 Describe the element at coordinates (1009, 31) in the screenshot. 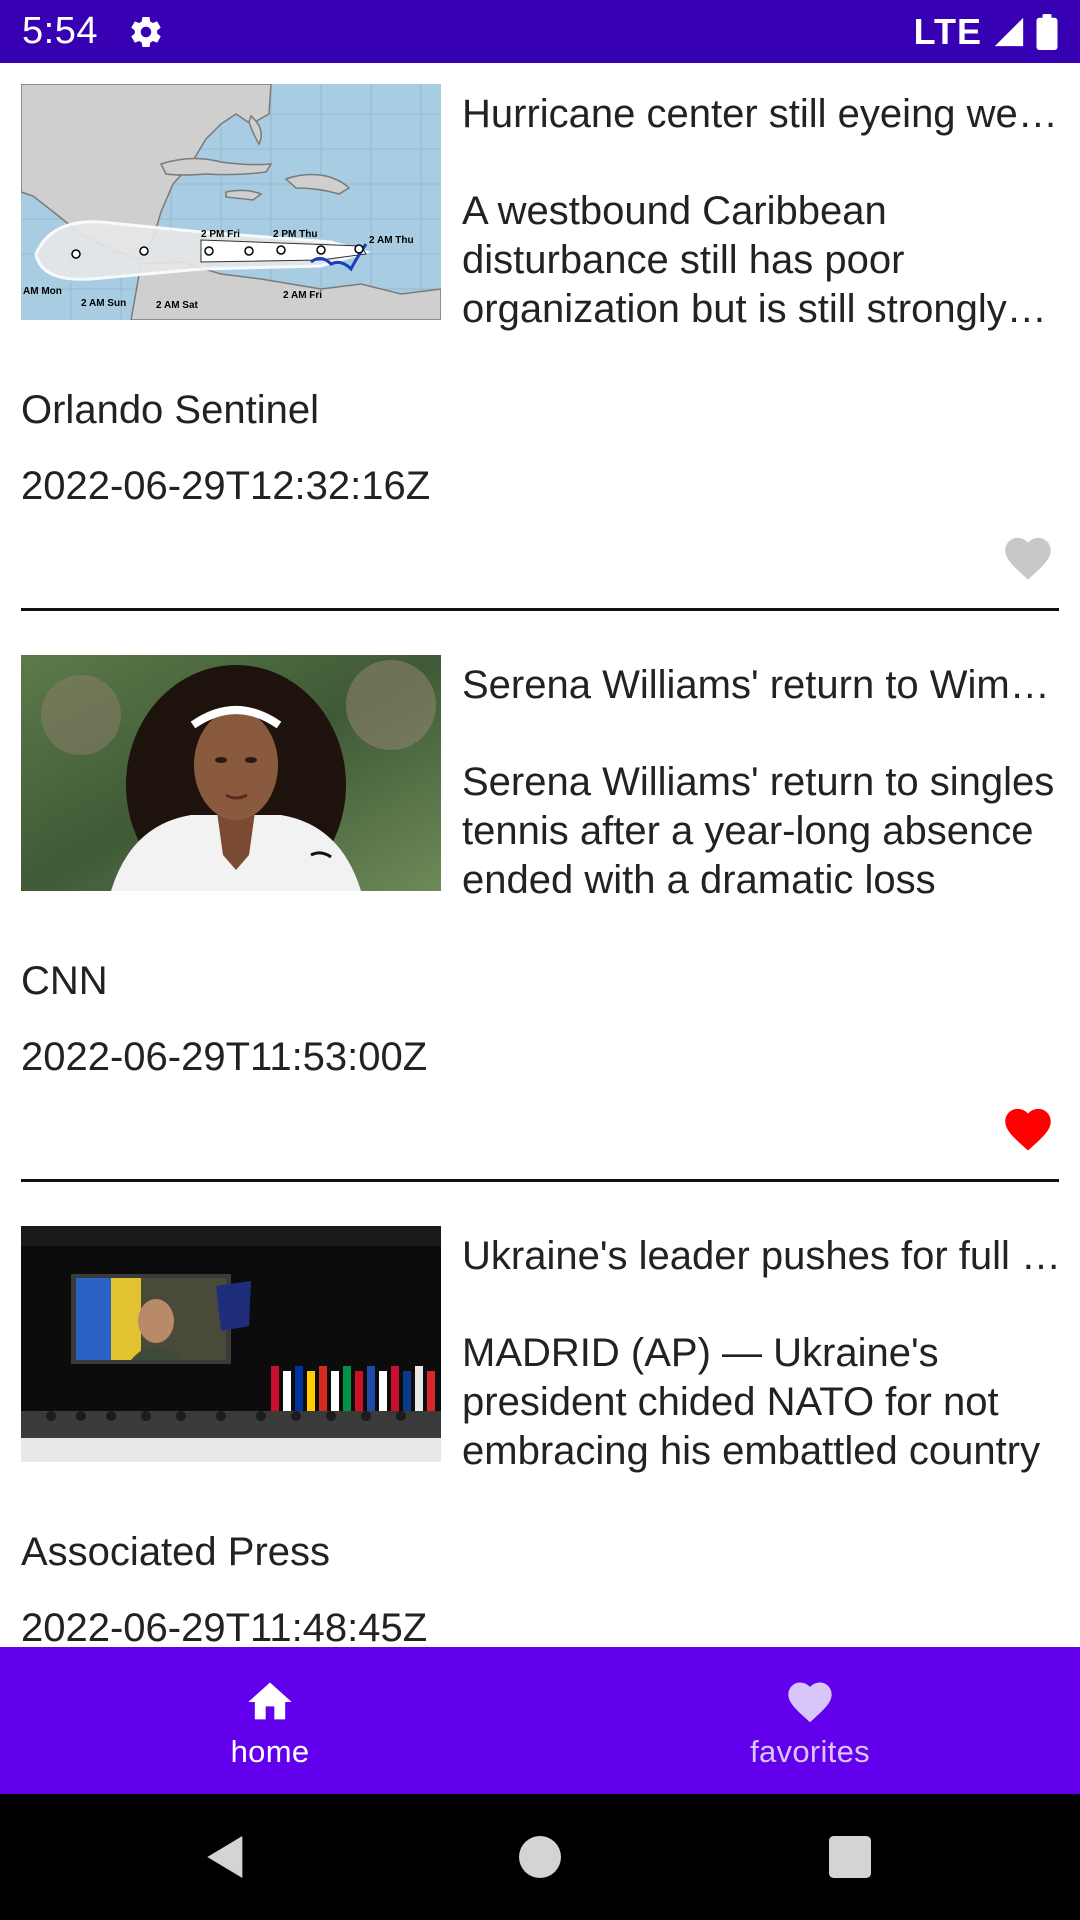

I see `signal-icon` at that location.